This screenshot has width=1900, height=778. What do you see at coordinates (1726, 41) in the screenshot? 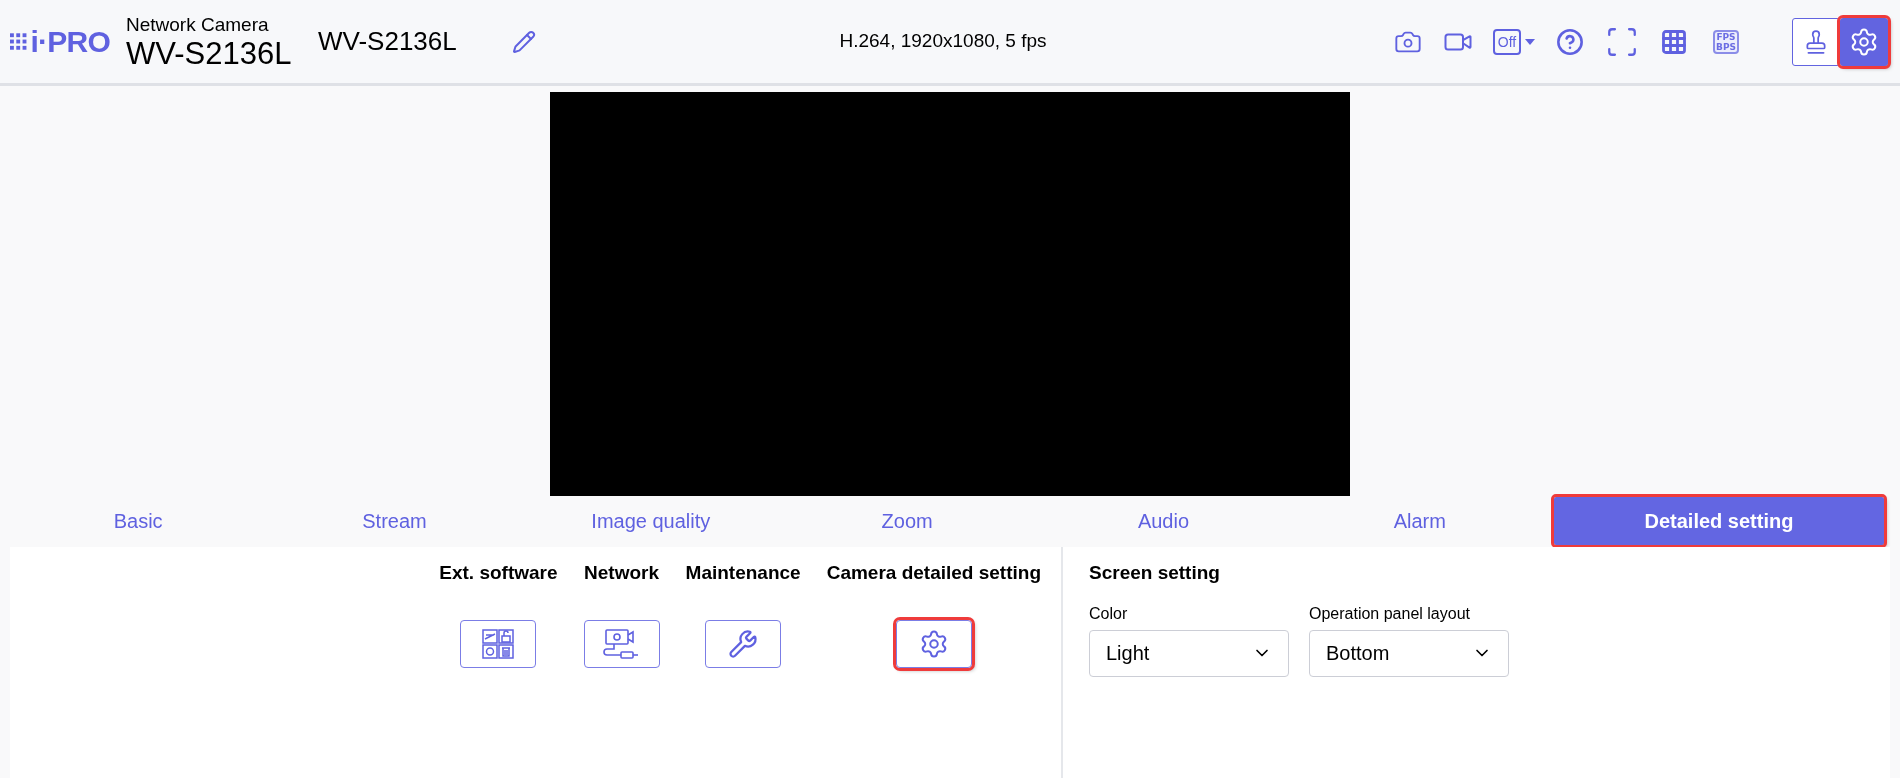
I see `fps-bps-button: FPS BPS` at bounding box center [1726, 41].